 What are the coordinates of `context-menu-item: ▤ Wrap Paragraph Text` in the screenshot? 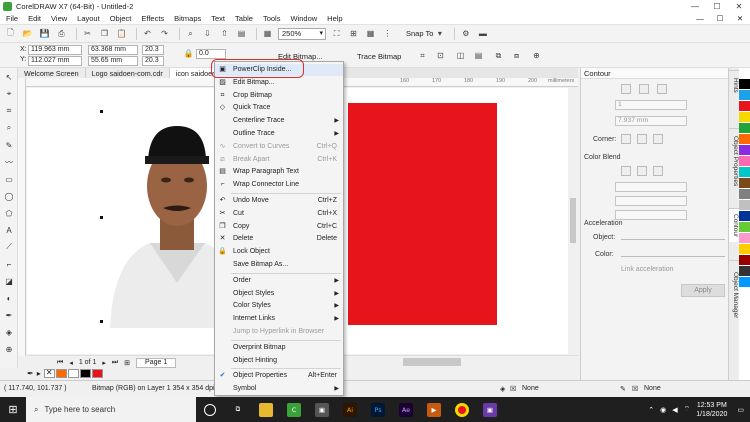 It's located at (279, 172).